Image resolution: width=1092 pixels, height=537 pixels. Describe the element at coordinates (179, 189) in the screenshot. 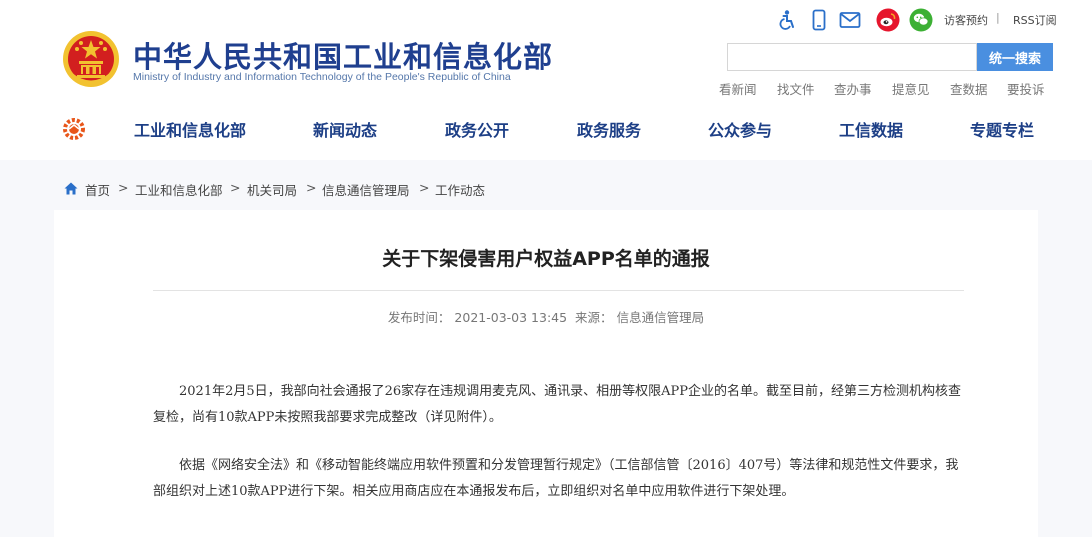

I see `breadcrumb-ministry: 工业和信息化部` at that location.